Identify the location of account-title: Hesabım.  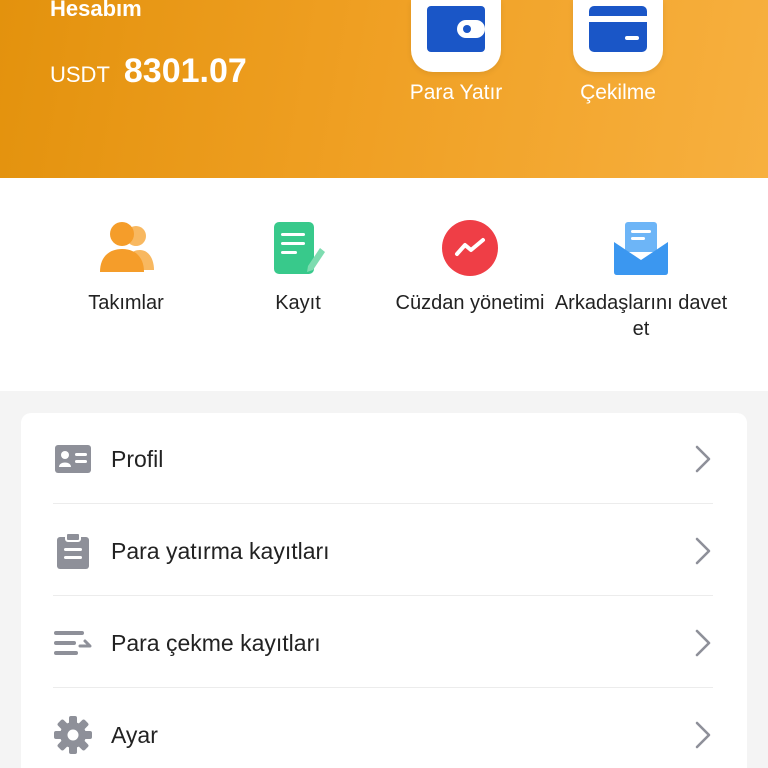
(96, 10).